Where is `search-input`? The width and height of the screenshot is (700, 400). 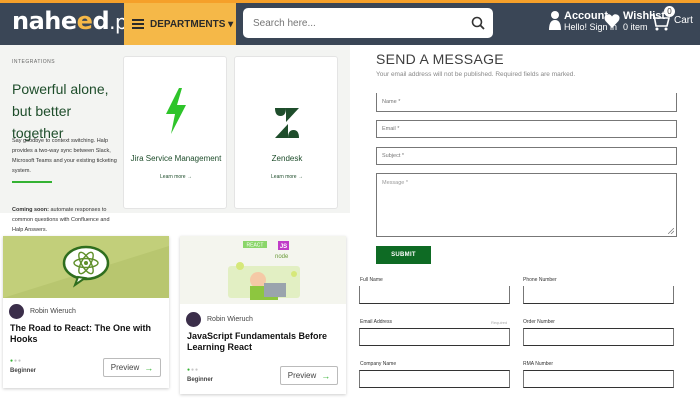 search-input is located at coordinates (348, 23).